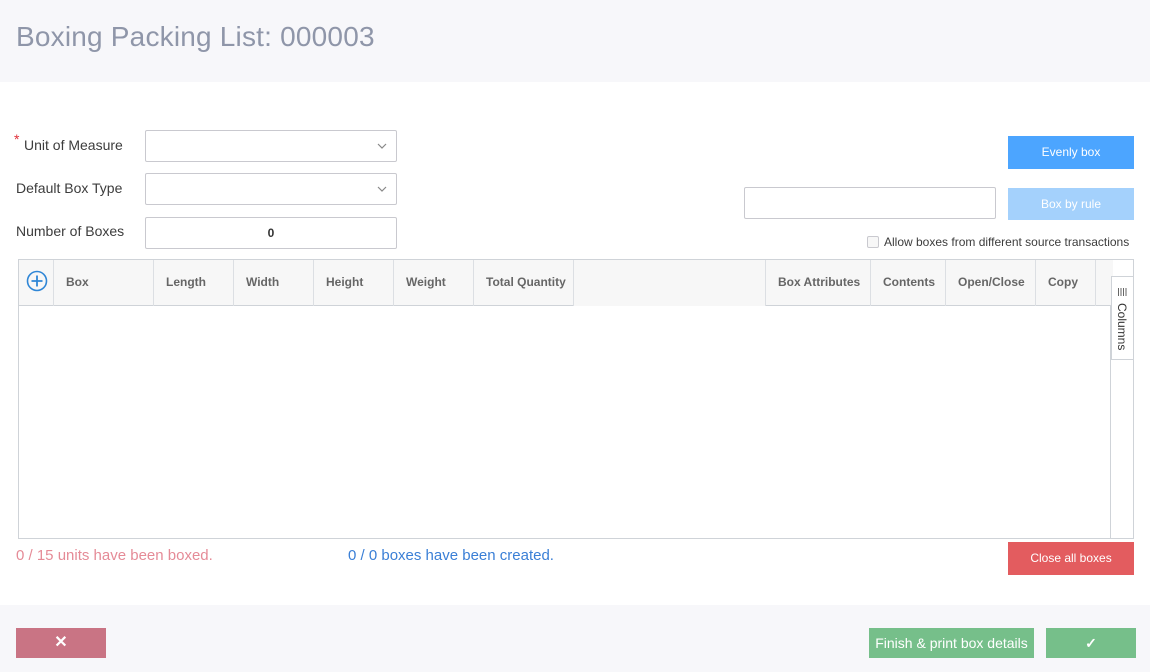 Image resolution: width=1150 pixels, height=672 pixels. What do you see at coordinates (274, 283) in the screenshot?
I see `column-header-width: Width` at bounding box center [274, 283].